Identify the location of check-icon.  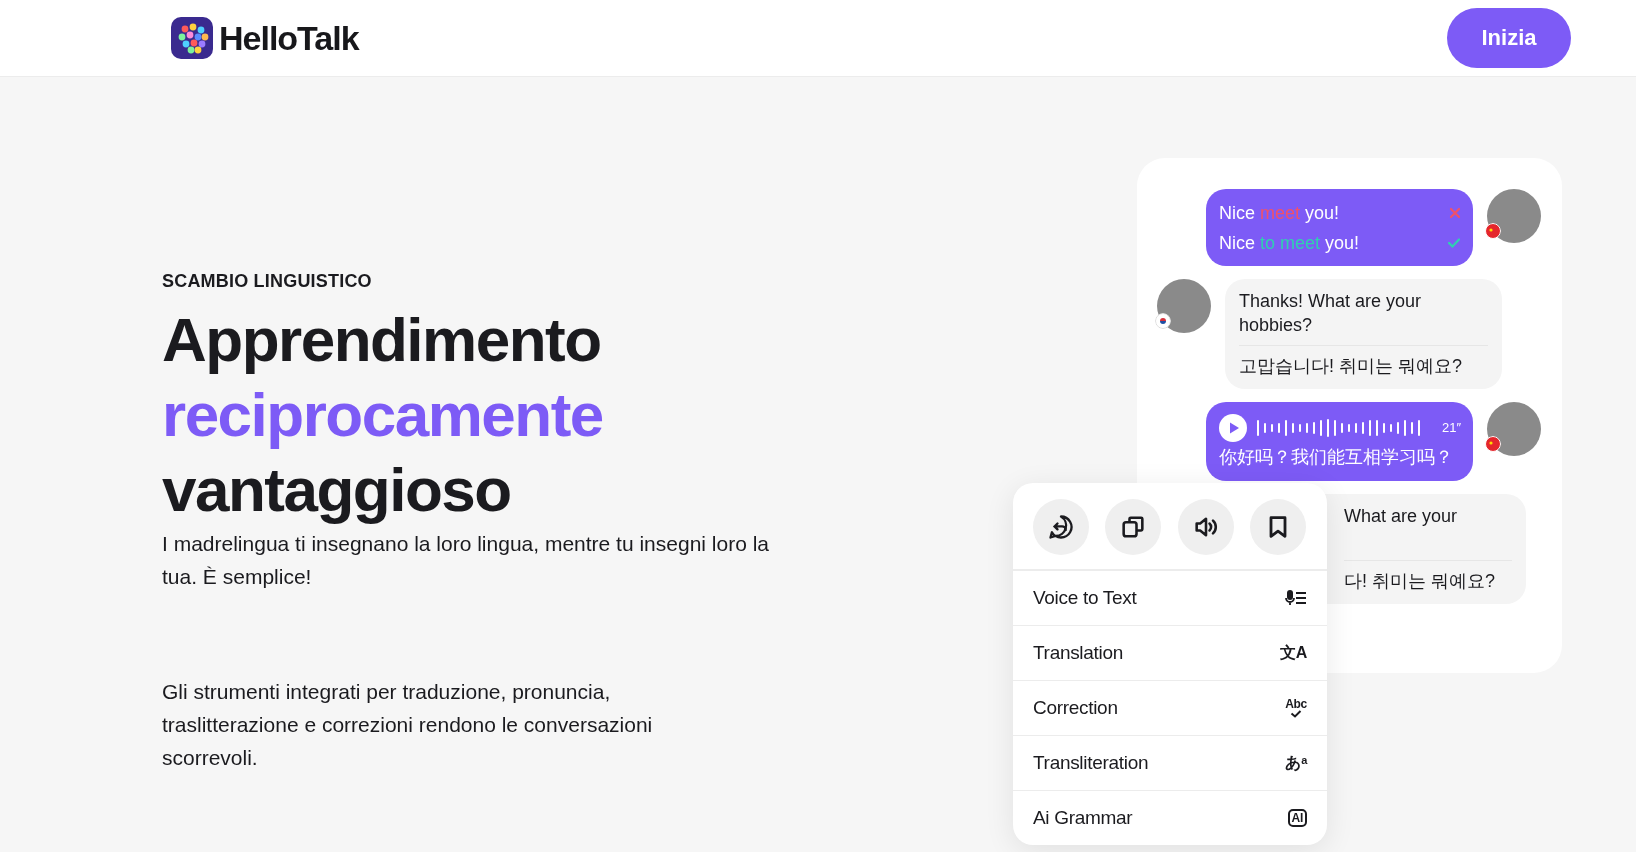
(1454, 243).